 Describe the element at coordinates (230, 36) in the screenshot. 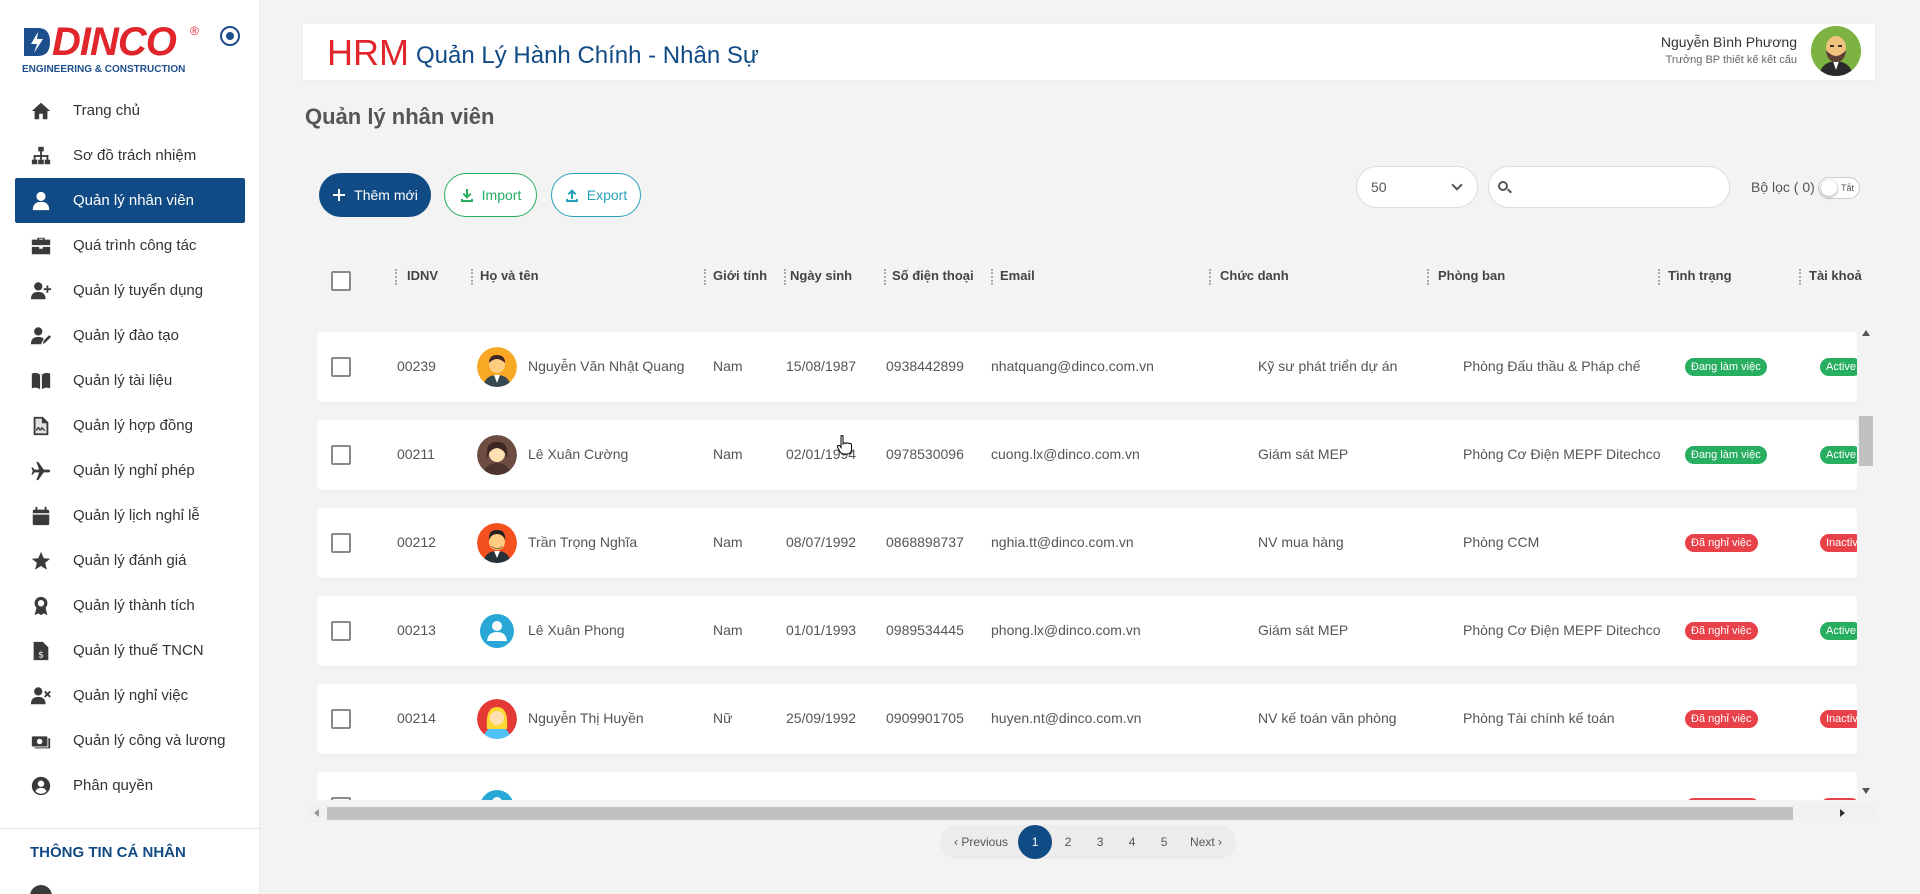

I see `sidebar-collapse-icon` at that location.